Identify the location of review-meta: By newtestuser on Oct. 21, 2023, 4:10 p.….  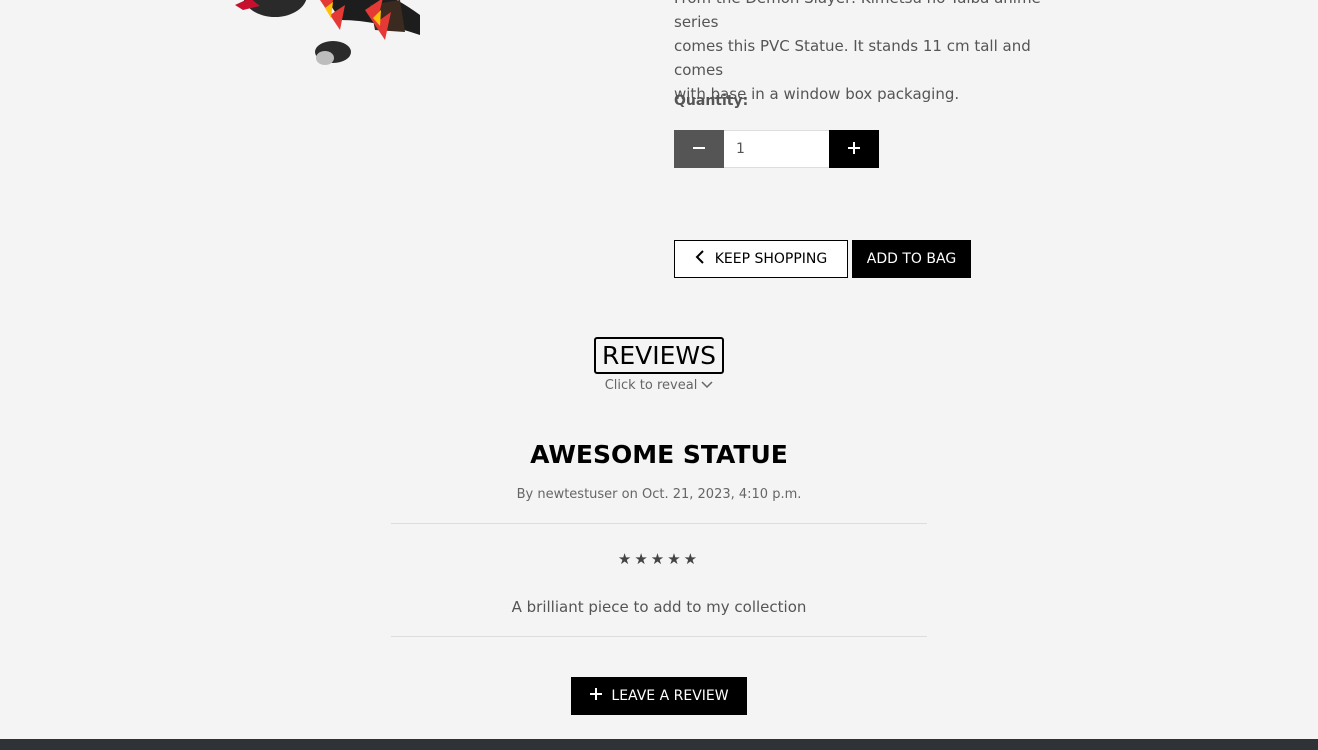
(659, 494).